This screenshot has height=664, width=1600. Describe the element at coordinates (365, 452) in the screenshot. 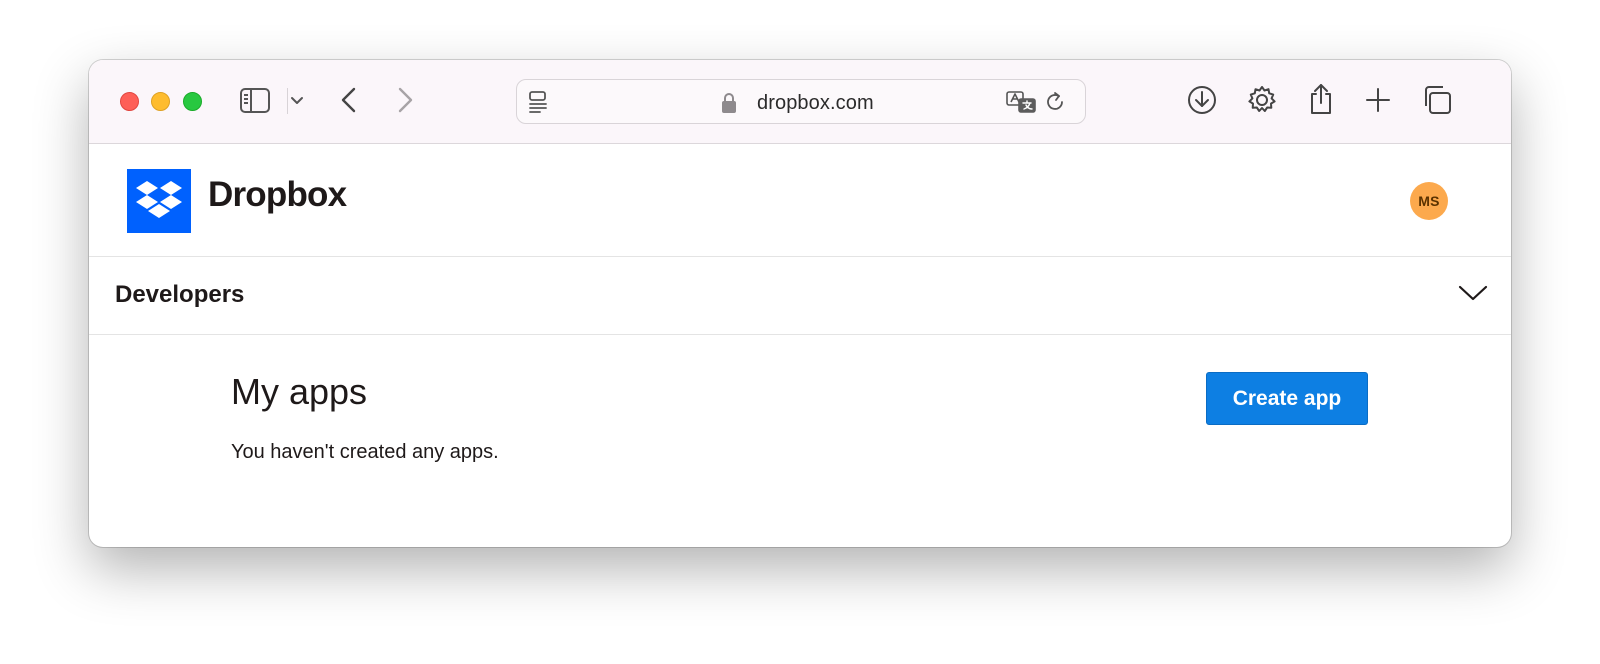

I see `empty-state-message: You haven't created any apps.` at that location.